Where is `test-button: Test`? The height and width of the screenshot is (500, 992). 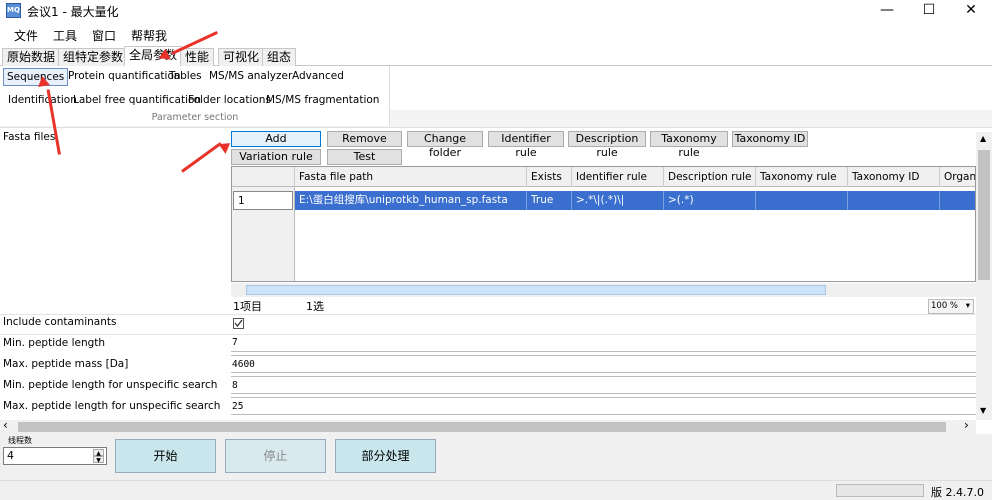
test-button: Test is located at coordinates (364, 157).